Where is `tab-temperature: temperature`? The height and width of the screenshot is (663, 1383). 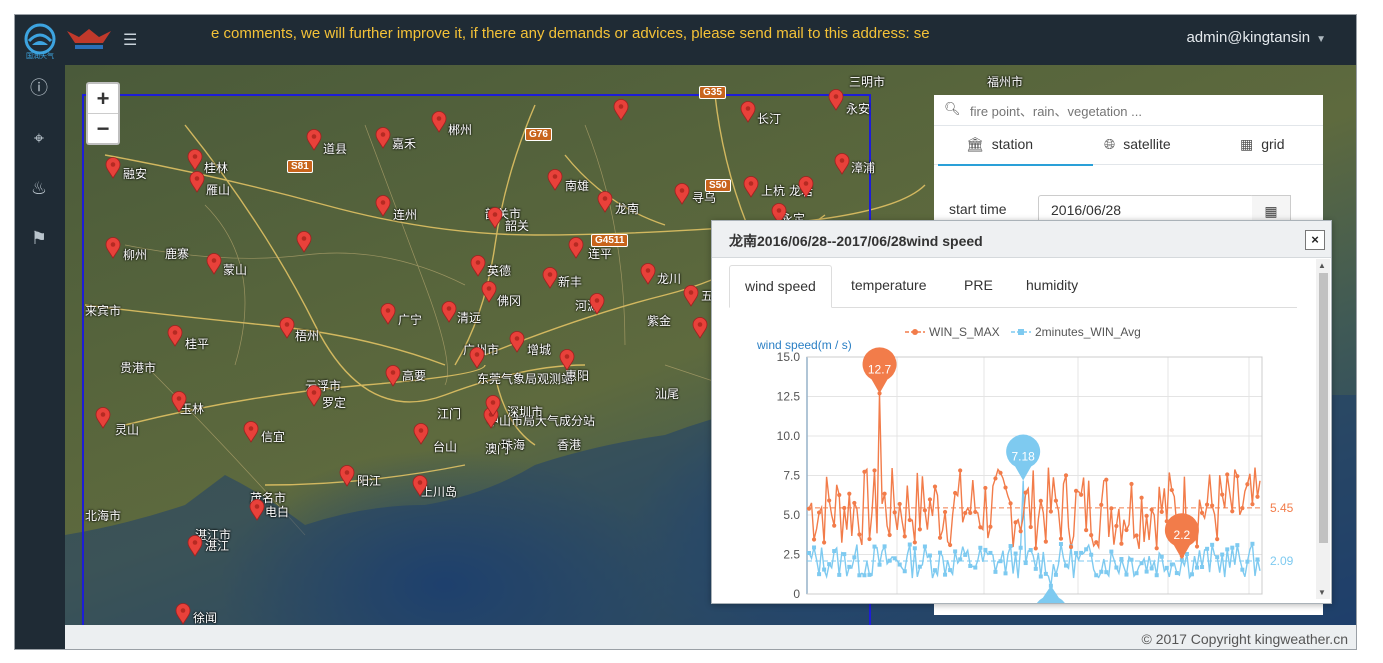 tab-temperature: temperature is located at coordinates (888, 285).